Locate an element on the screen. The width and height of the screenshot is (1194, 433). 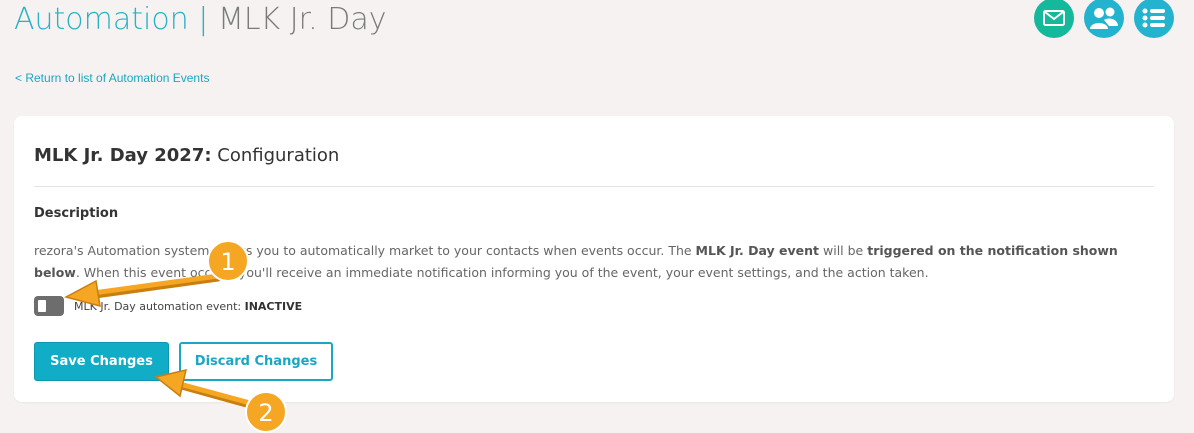
marker-2-label: 2 is located at coordinates (265, 413).